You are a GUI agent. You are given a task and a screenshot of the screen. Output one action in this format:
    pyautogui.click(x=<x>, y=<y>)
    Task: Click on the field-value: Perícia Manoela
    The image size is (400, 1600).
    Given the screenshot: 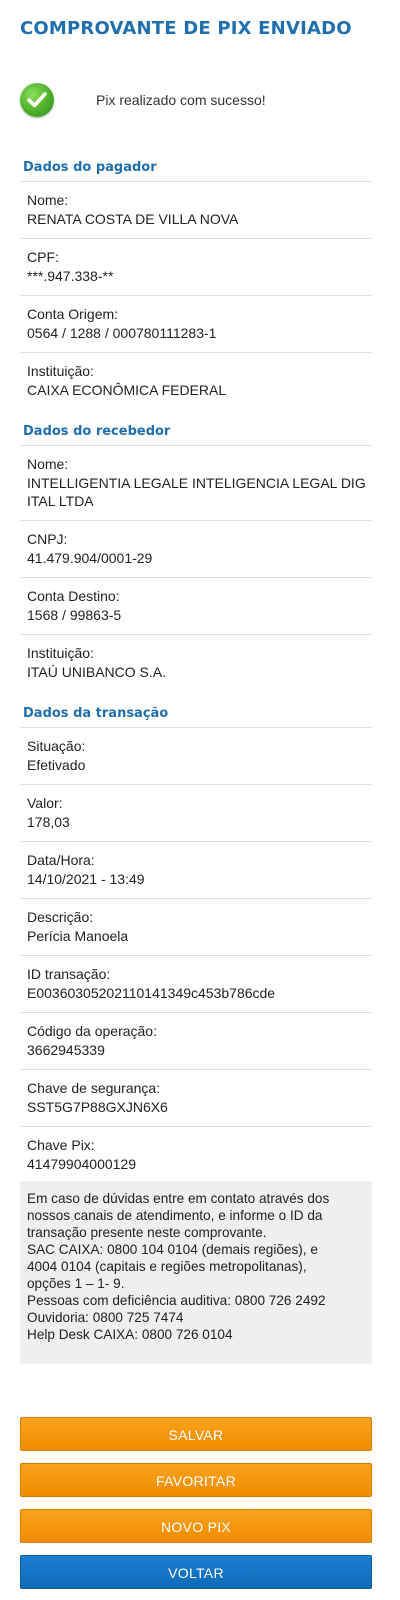 What is the action you would take?
    pyautogui.click(x=78, y=936)
    